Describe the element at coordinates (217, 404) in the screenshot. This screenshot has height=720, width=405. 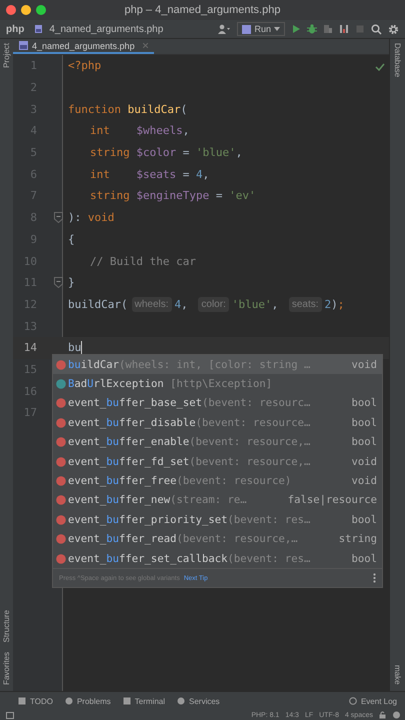
I see `completion-item: event_buffer_base_set(bevent: resourc… bool` at that location.